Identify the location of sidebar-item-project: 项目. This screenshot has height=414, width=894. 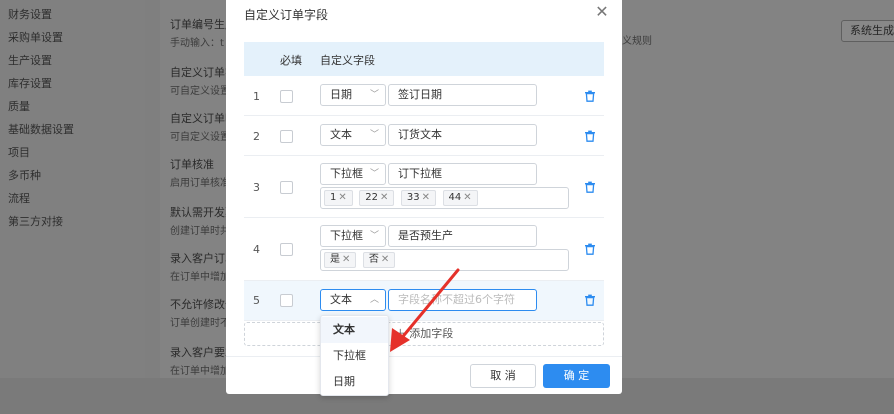
(19, 152).